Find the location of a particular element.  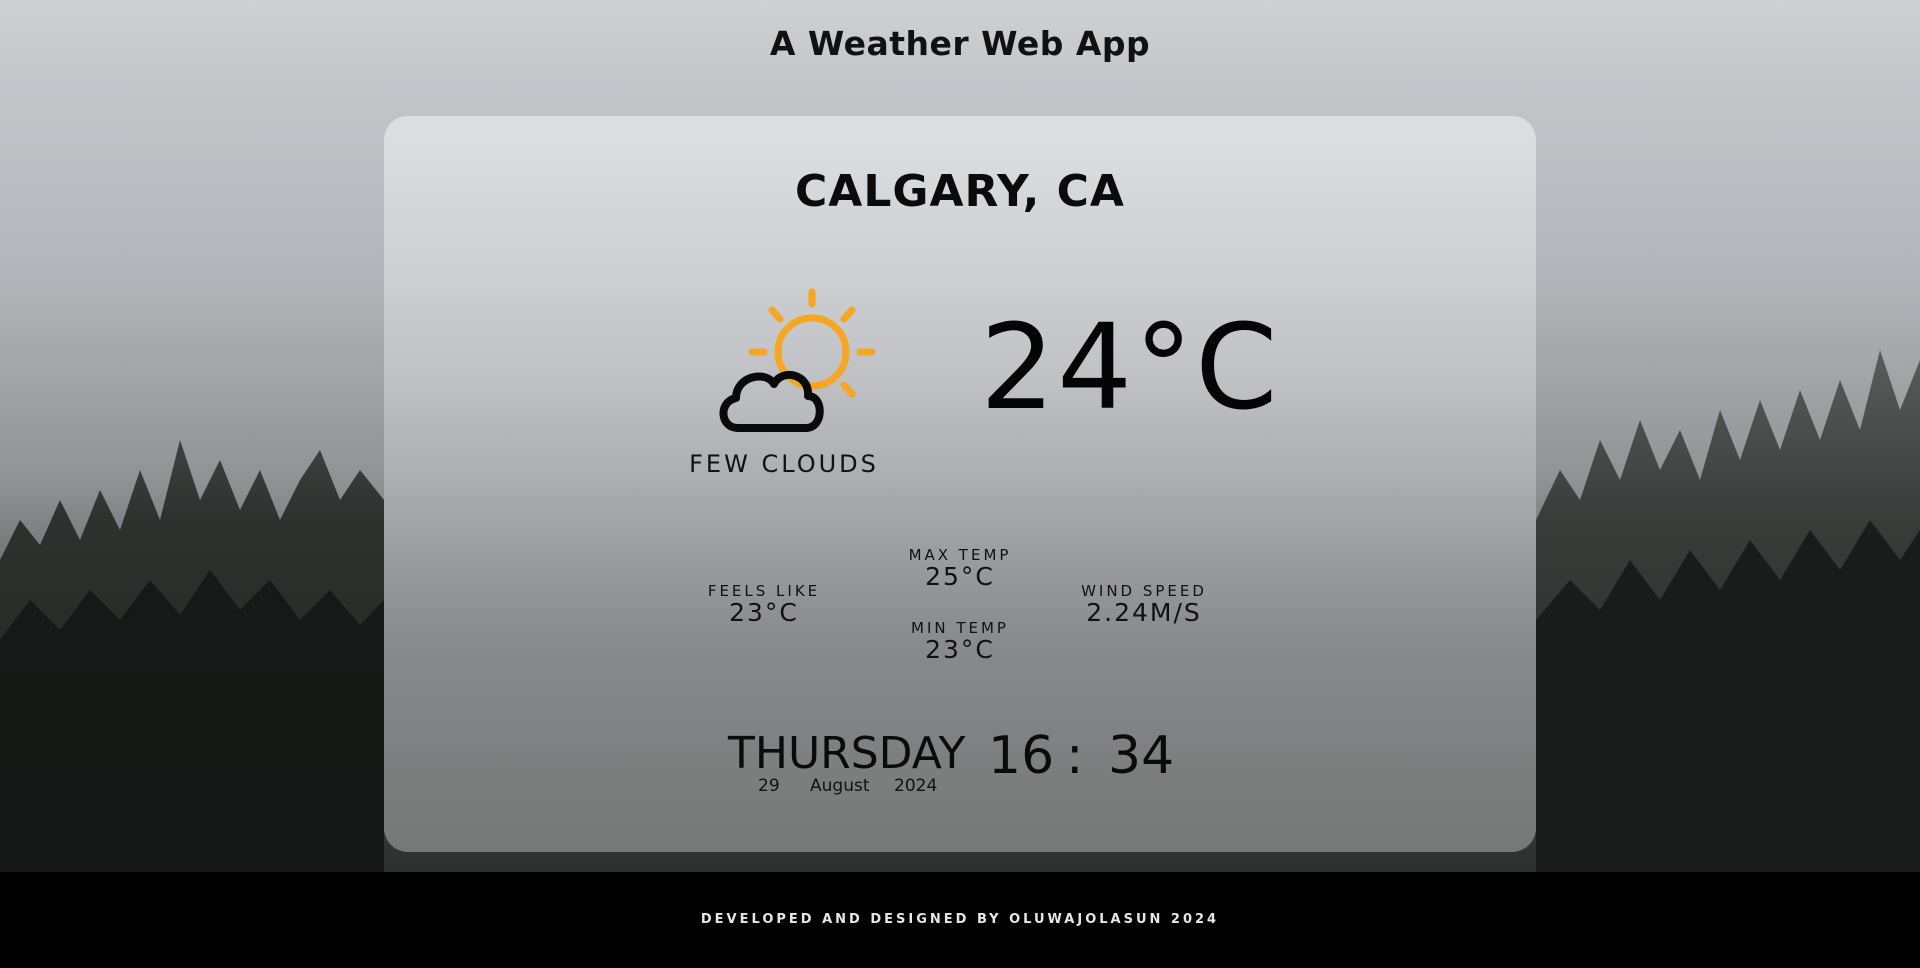

min-temp-value: 23°C is located at coordinates (960, 649).